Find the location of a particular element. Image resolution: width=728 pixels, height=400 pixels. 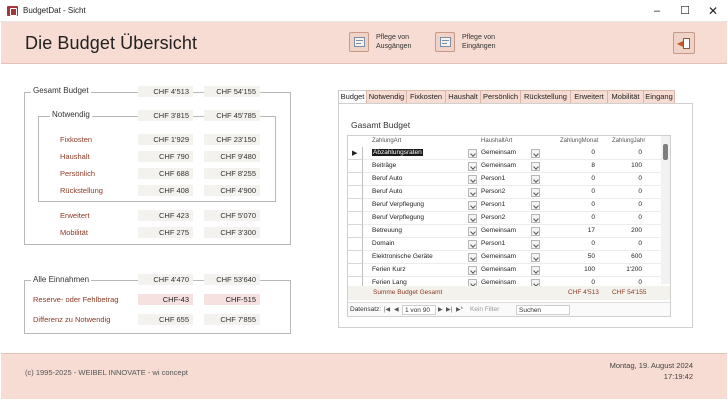

cell-zahlungjahr: 1'200 is located at coordinates (634, 269).